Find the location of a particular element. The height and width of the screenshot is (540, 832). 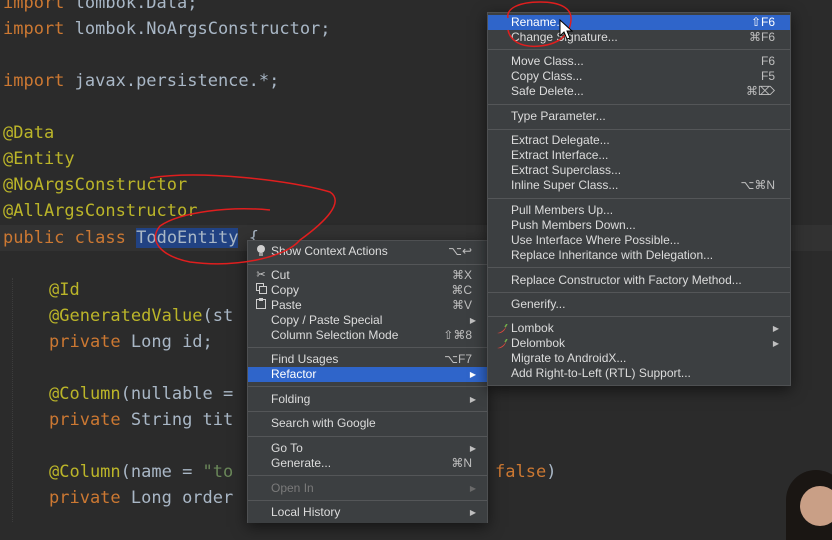

menu-item-inline-super-class: Inline Super Class... ⌥⌘N is located at coordinates (639, 185).